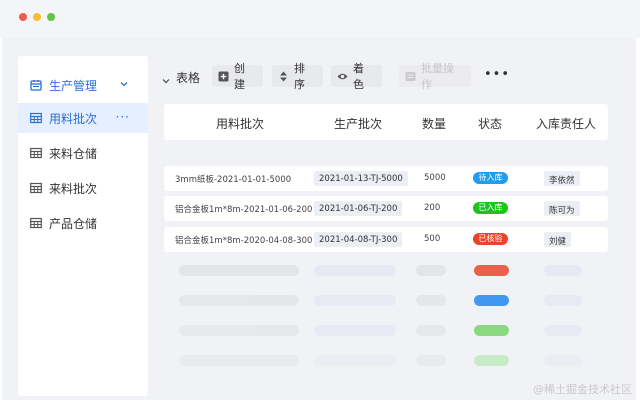  What do you see at coordinates (358, 123) in the screenshot?
I see `column-header-production-batch: 生产批次` at bounding box center [358, 123].